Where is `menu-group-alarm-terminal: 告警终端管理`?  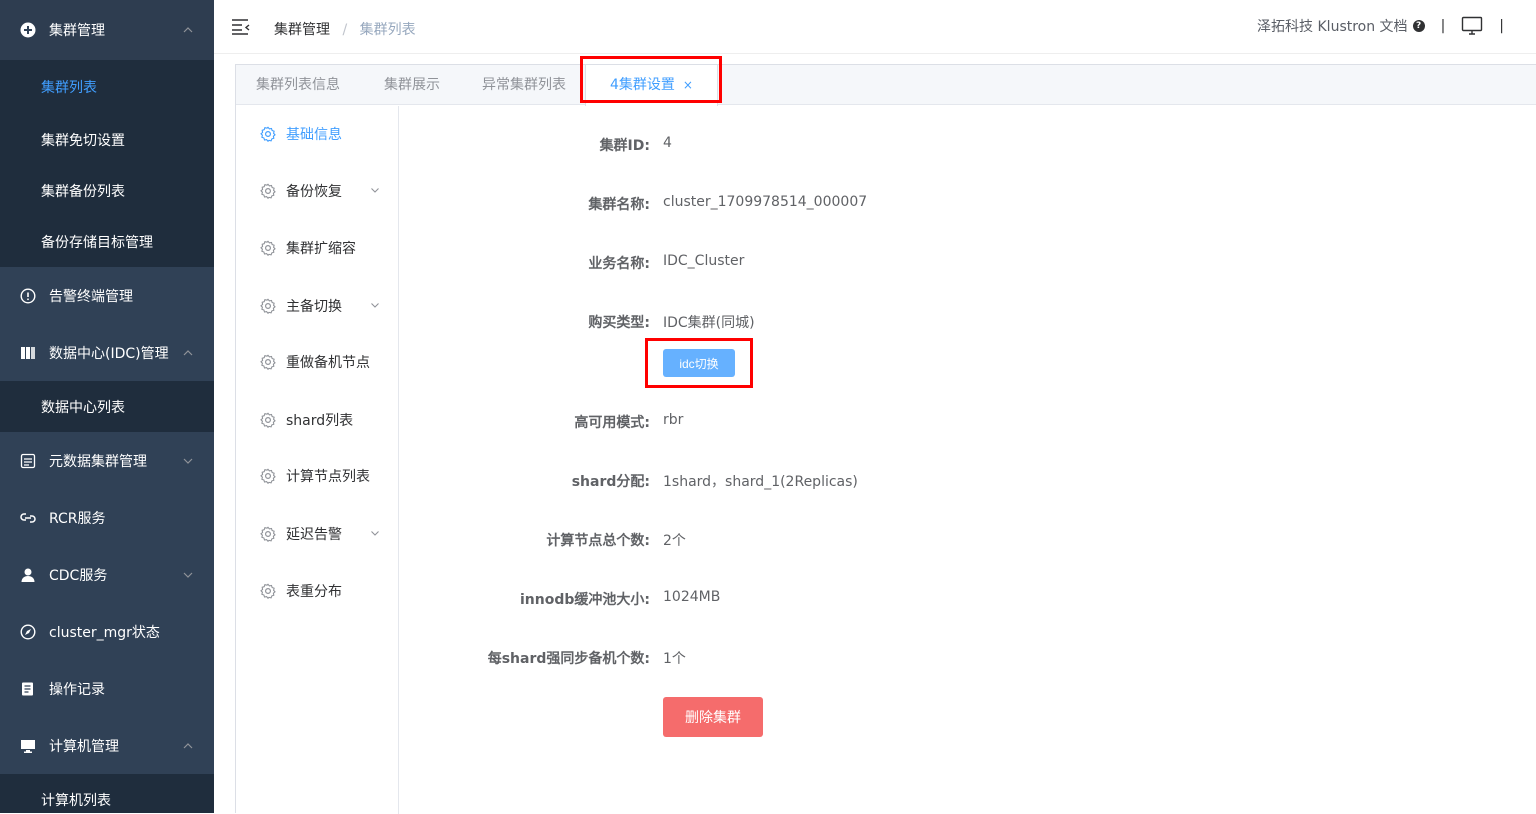 menu-group-alarm-terminal: 告警终端管理 is located at coordinates (107, 295).